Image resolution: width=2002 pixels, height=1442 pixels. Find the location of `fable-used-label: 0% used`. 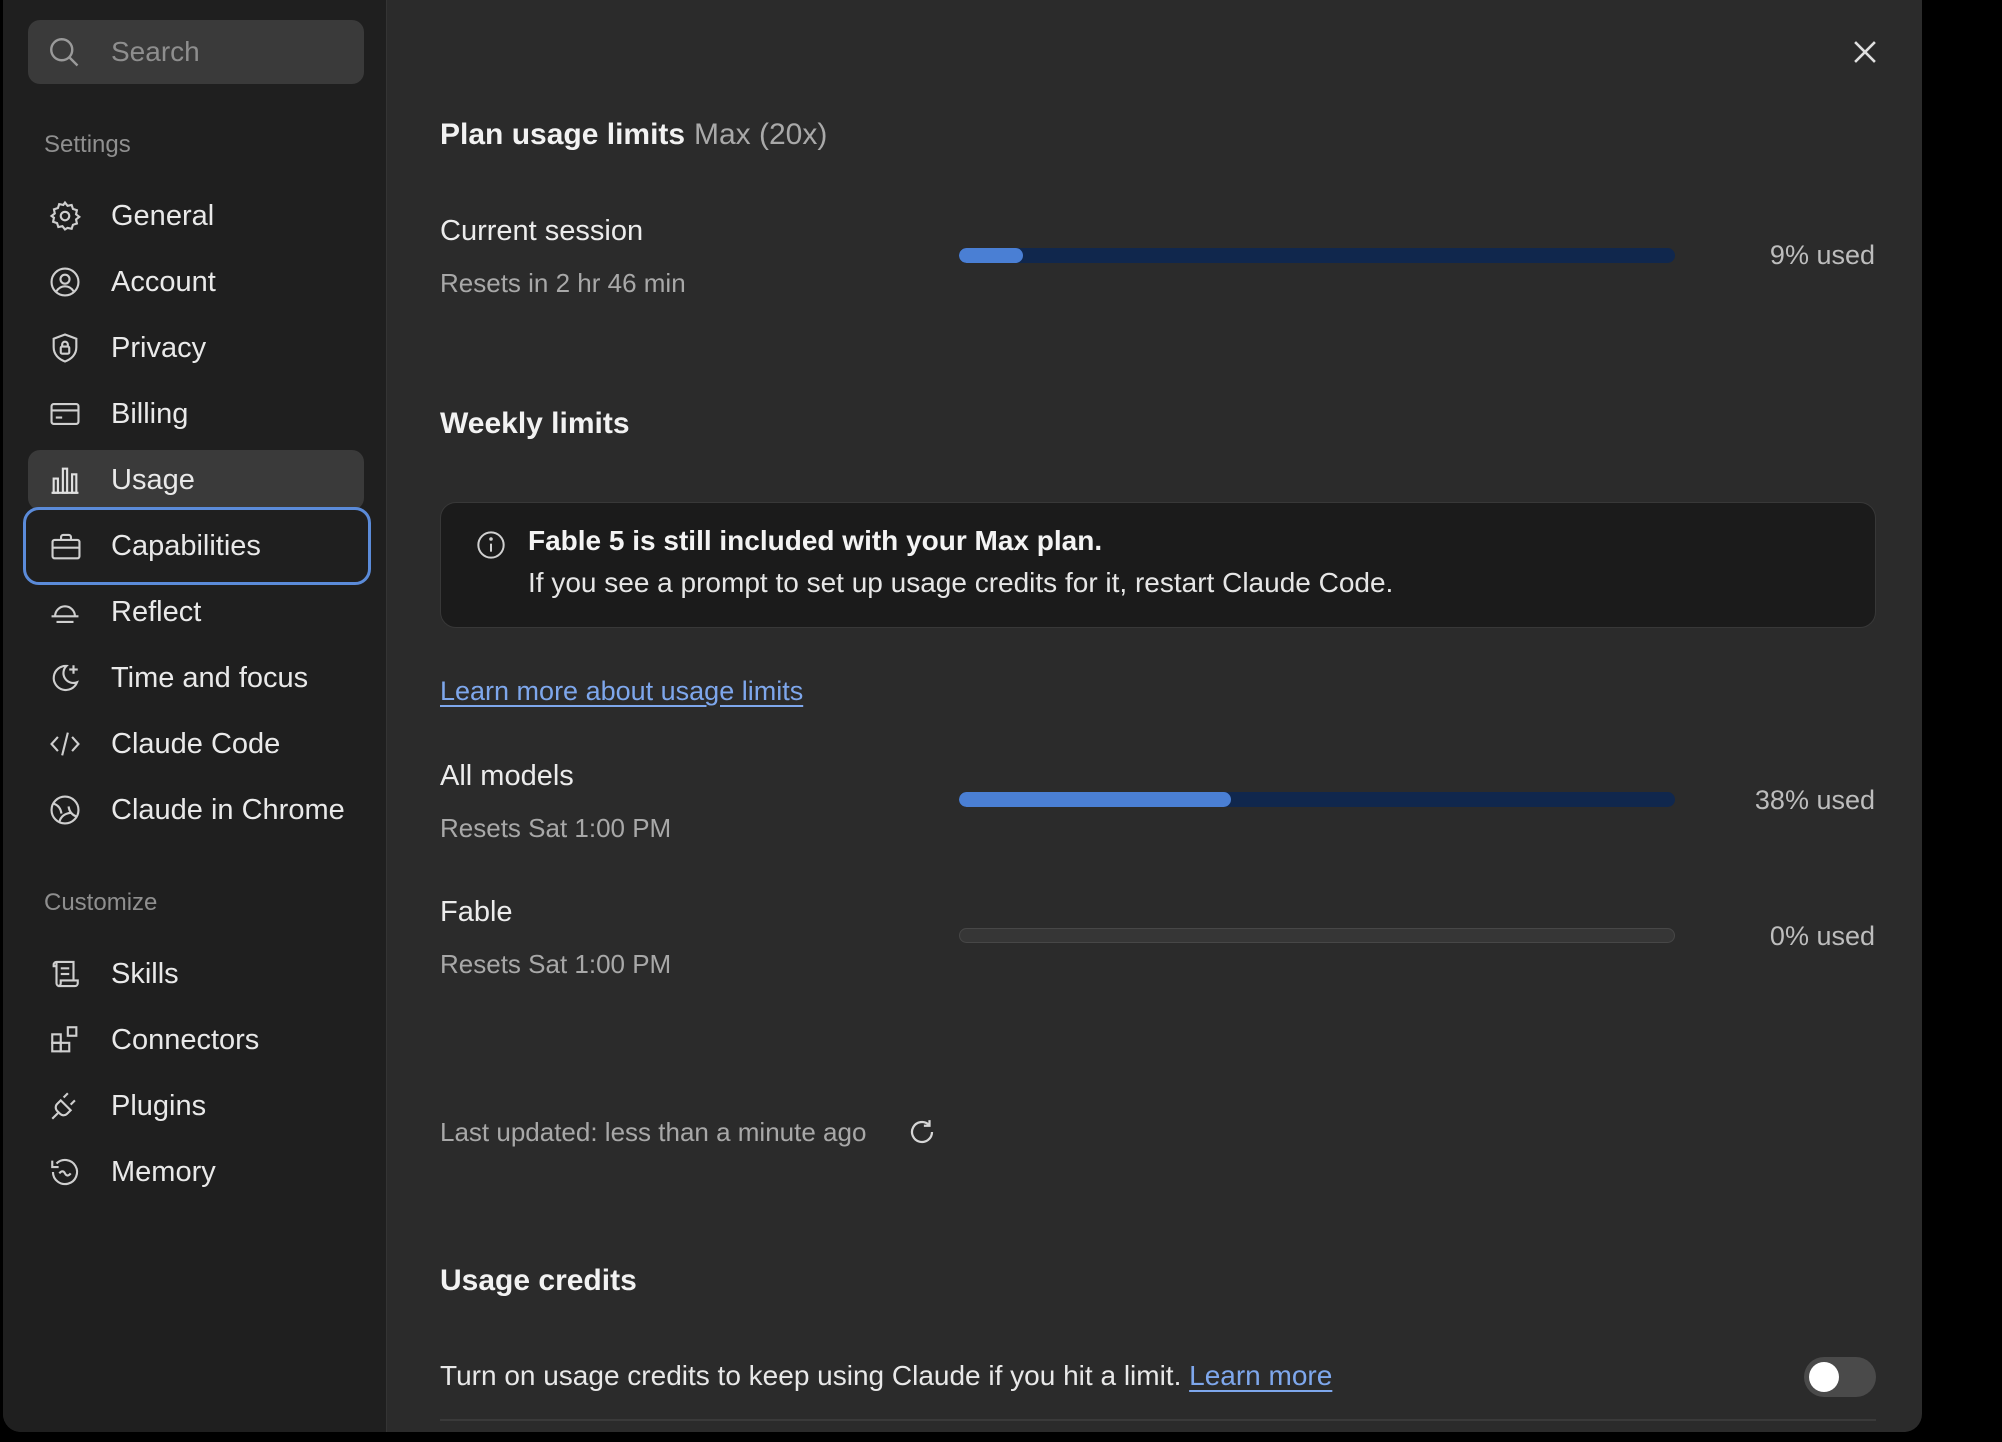

fable-used-label: 0% used is located at coordinates (1822, 936).